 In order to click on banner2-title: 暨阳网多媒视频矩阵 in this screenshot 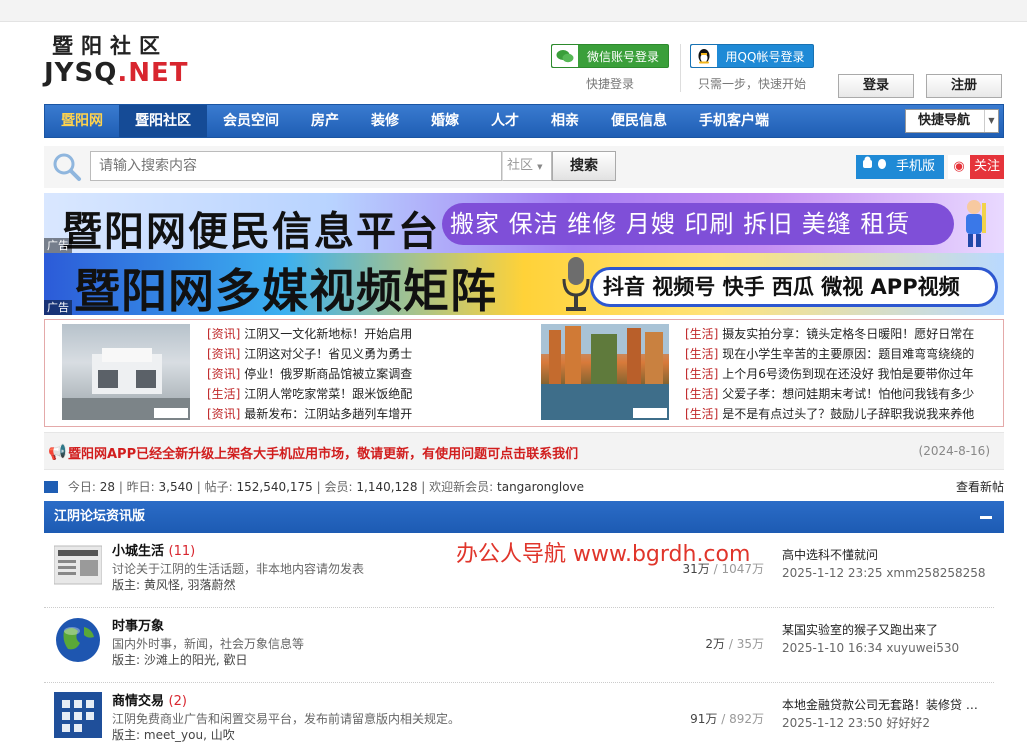, I will do `click(285, 289)`.